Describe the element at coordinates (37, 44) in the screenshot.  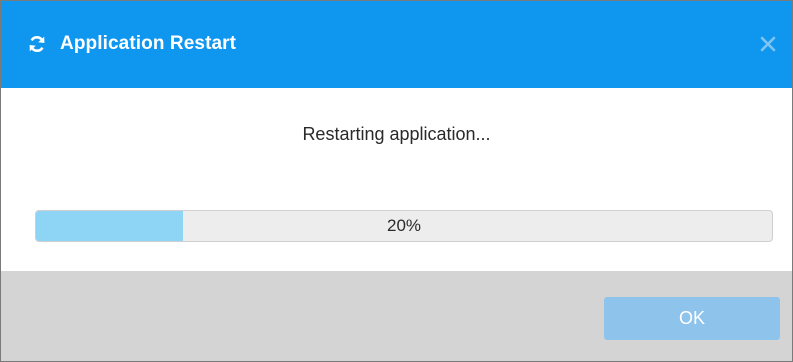
I see `refresh-icon` at that location.